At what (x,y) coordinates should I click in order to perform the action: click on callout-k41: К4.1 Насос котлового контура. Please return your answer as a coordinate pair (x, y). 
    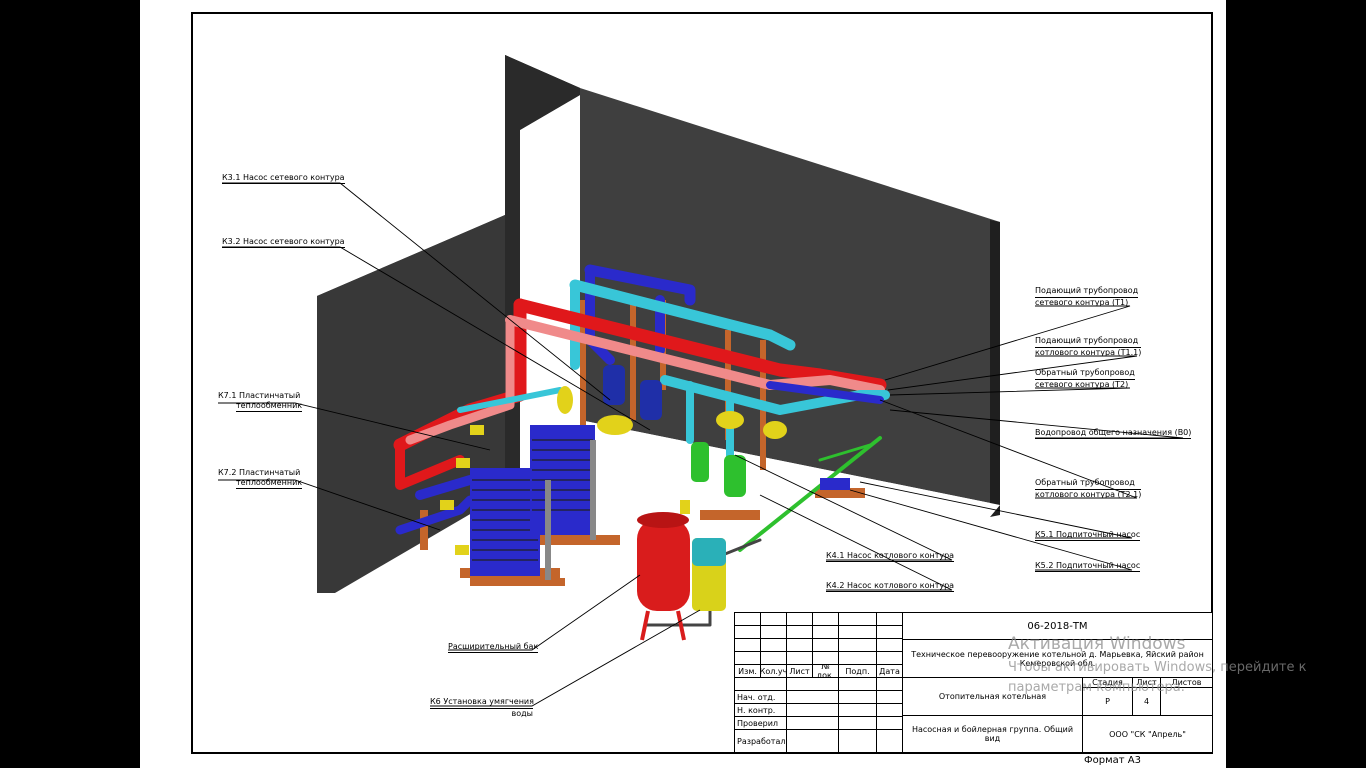
    Looking at the image, I should click on (890, 556).